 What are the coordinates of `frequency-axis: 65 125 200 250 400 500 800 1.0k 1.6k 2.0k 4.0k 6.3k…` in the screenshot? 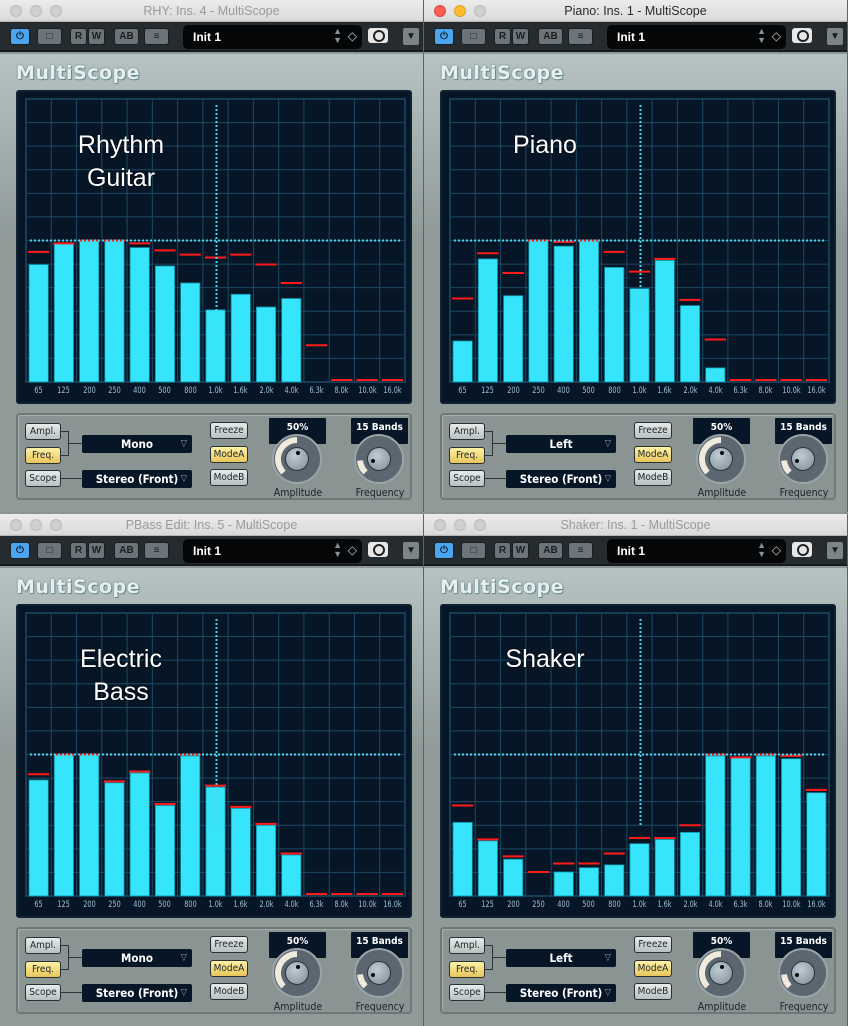 It's located at (639, 393).